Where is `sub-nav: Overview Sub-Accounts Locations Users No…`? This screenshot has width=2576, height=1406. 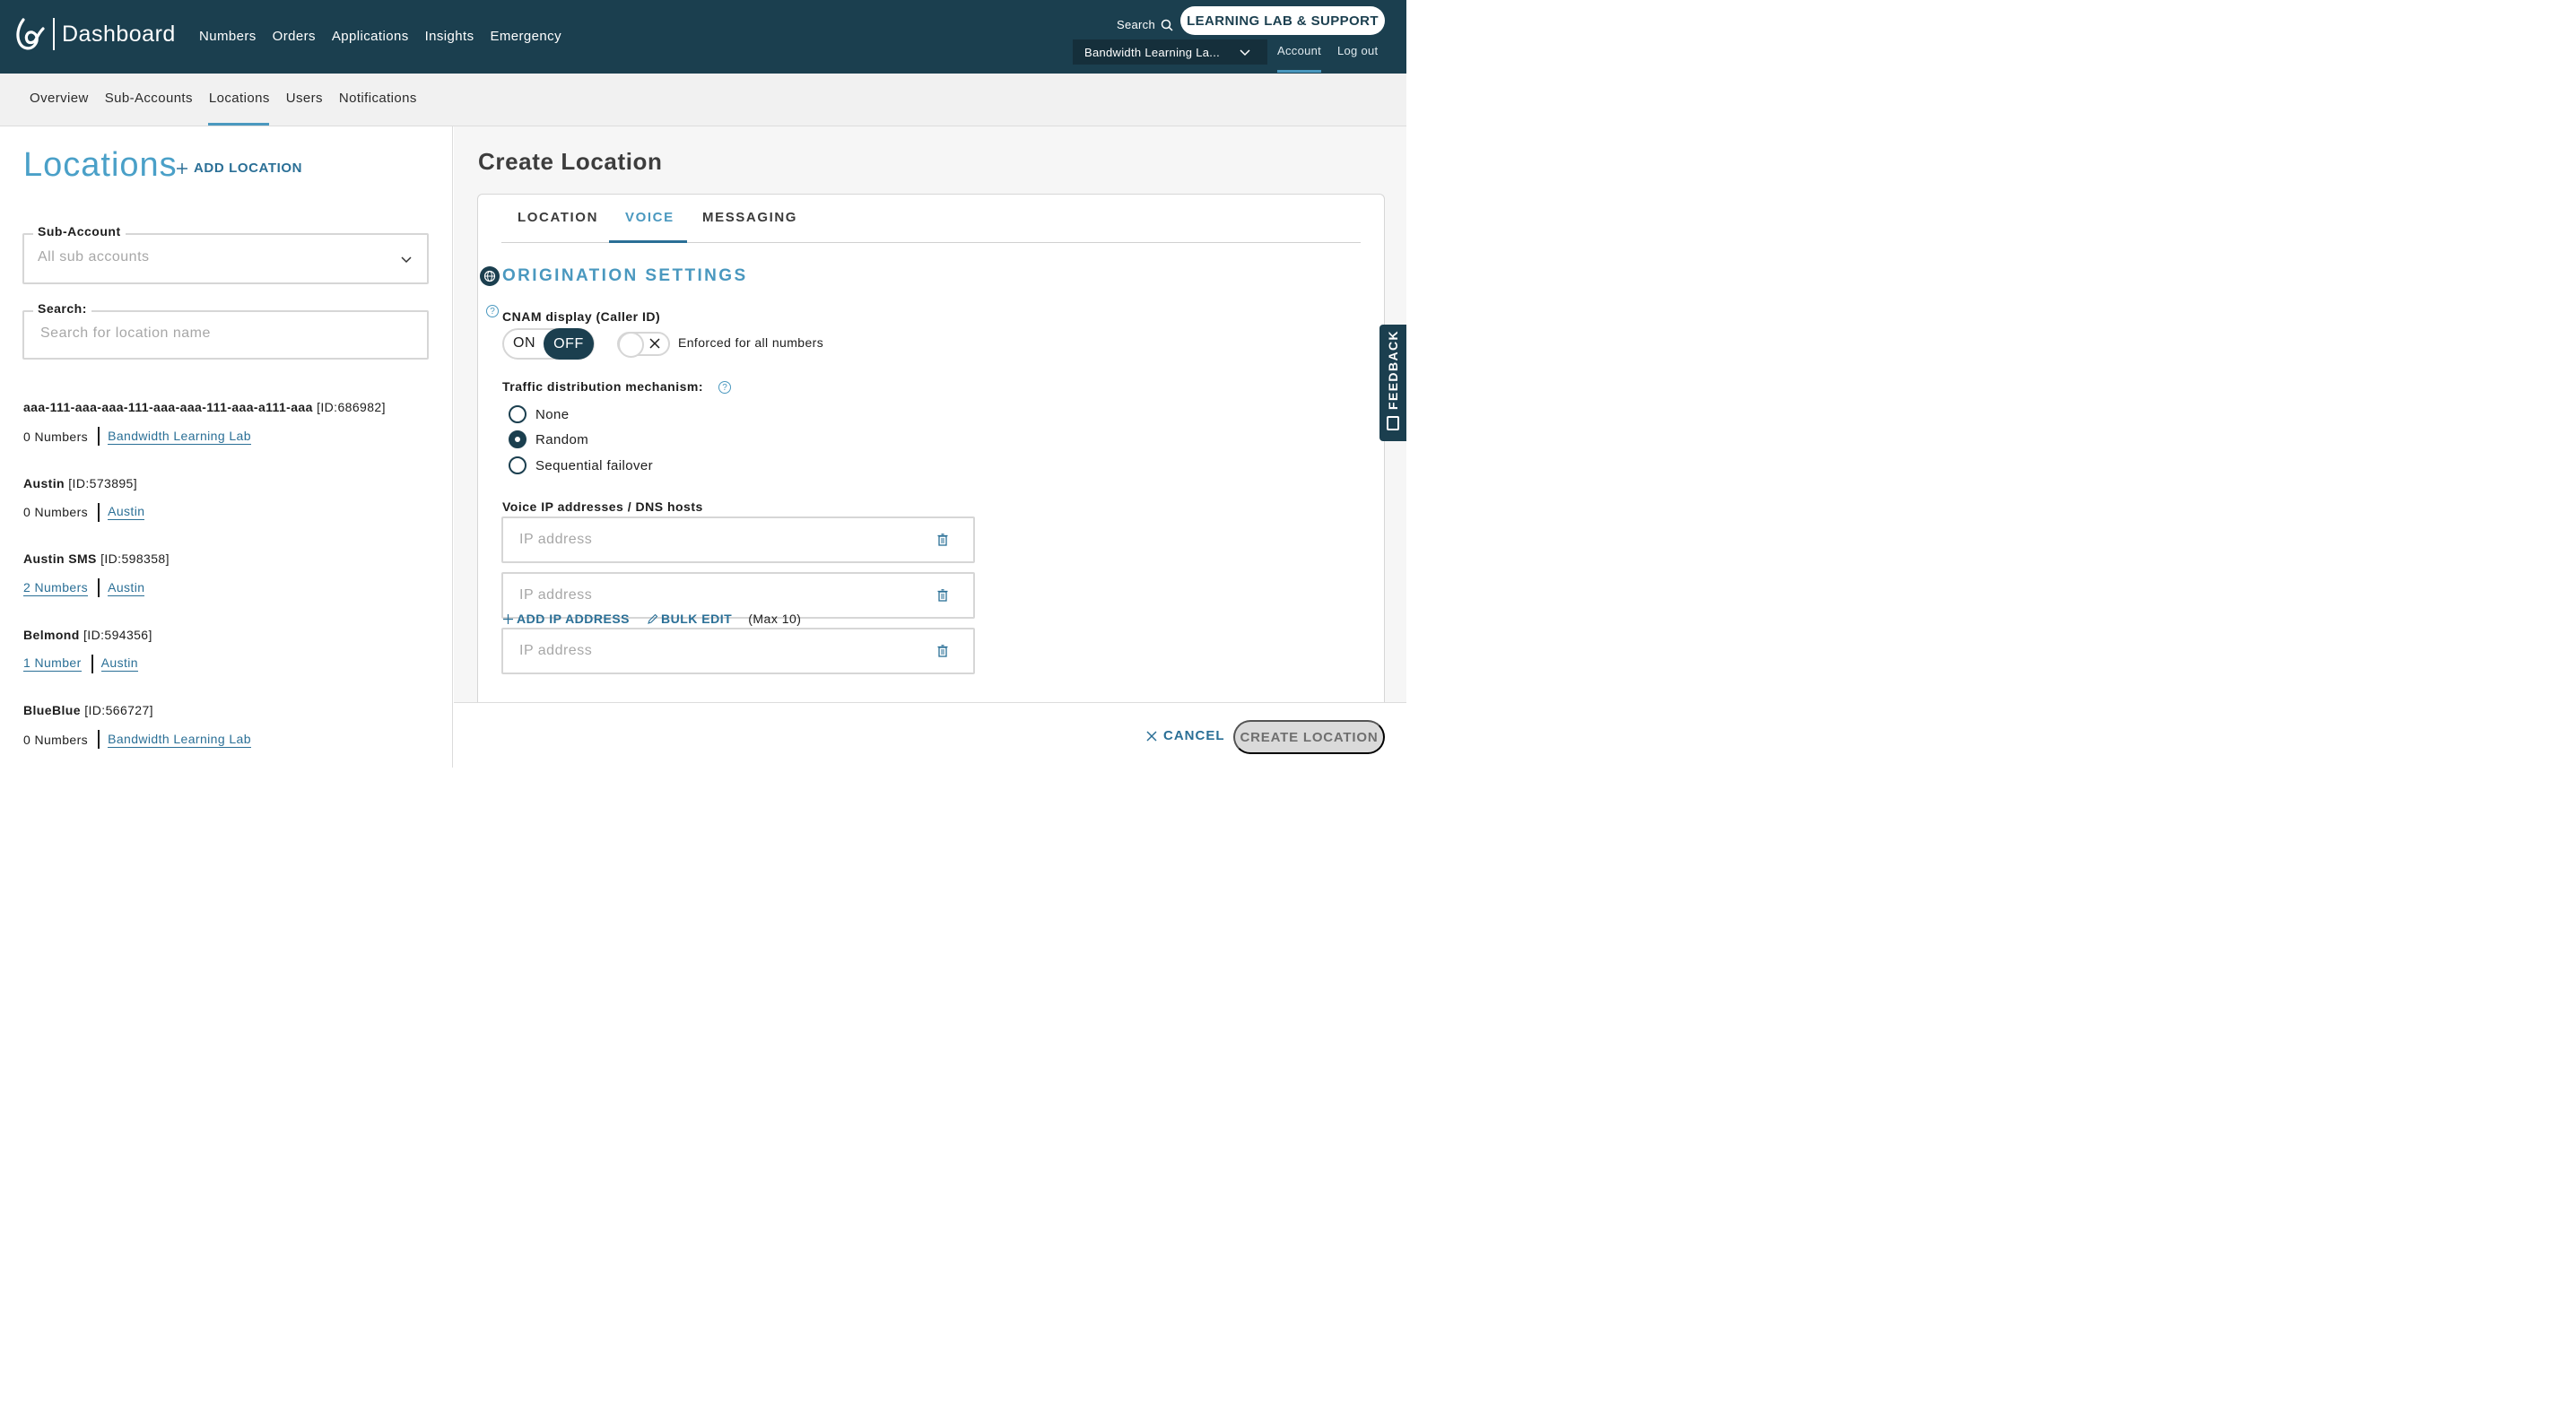 sub-nav: Overview Sub-Accounts Locations Users No… is located at coordinates (703, 100).